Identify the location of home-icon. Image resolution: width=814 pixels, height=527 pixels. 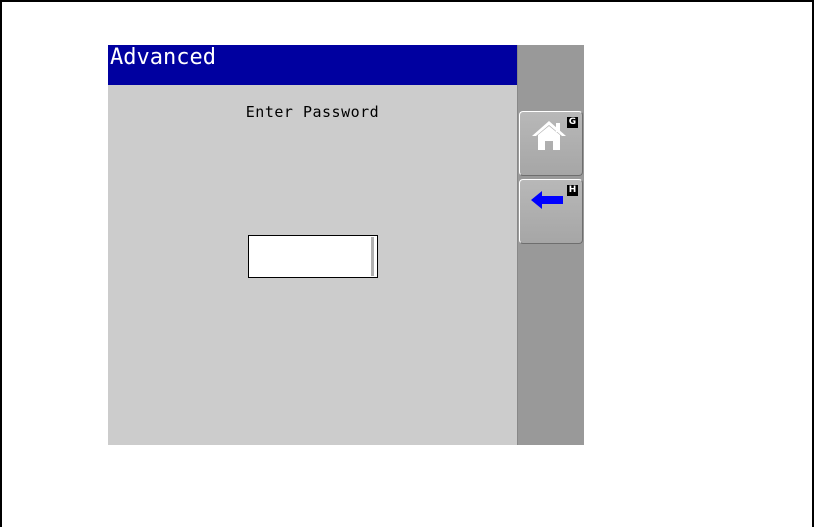
(549, 136).